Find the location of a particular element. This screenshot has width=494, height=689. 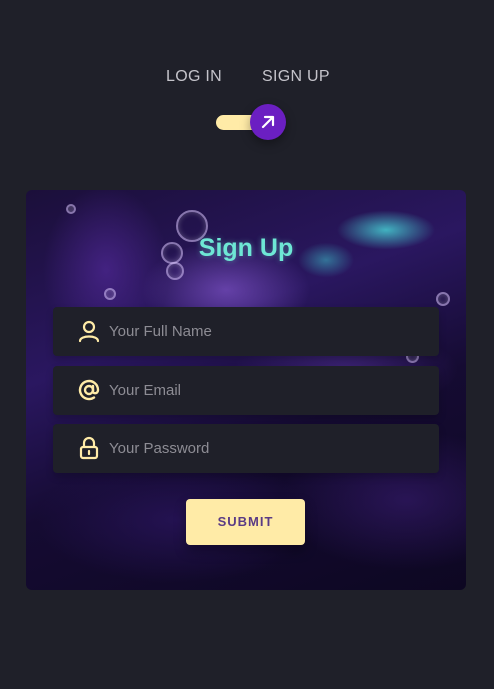

password-field is located at coordinates (246, 448).